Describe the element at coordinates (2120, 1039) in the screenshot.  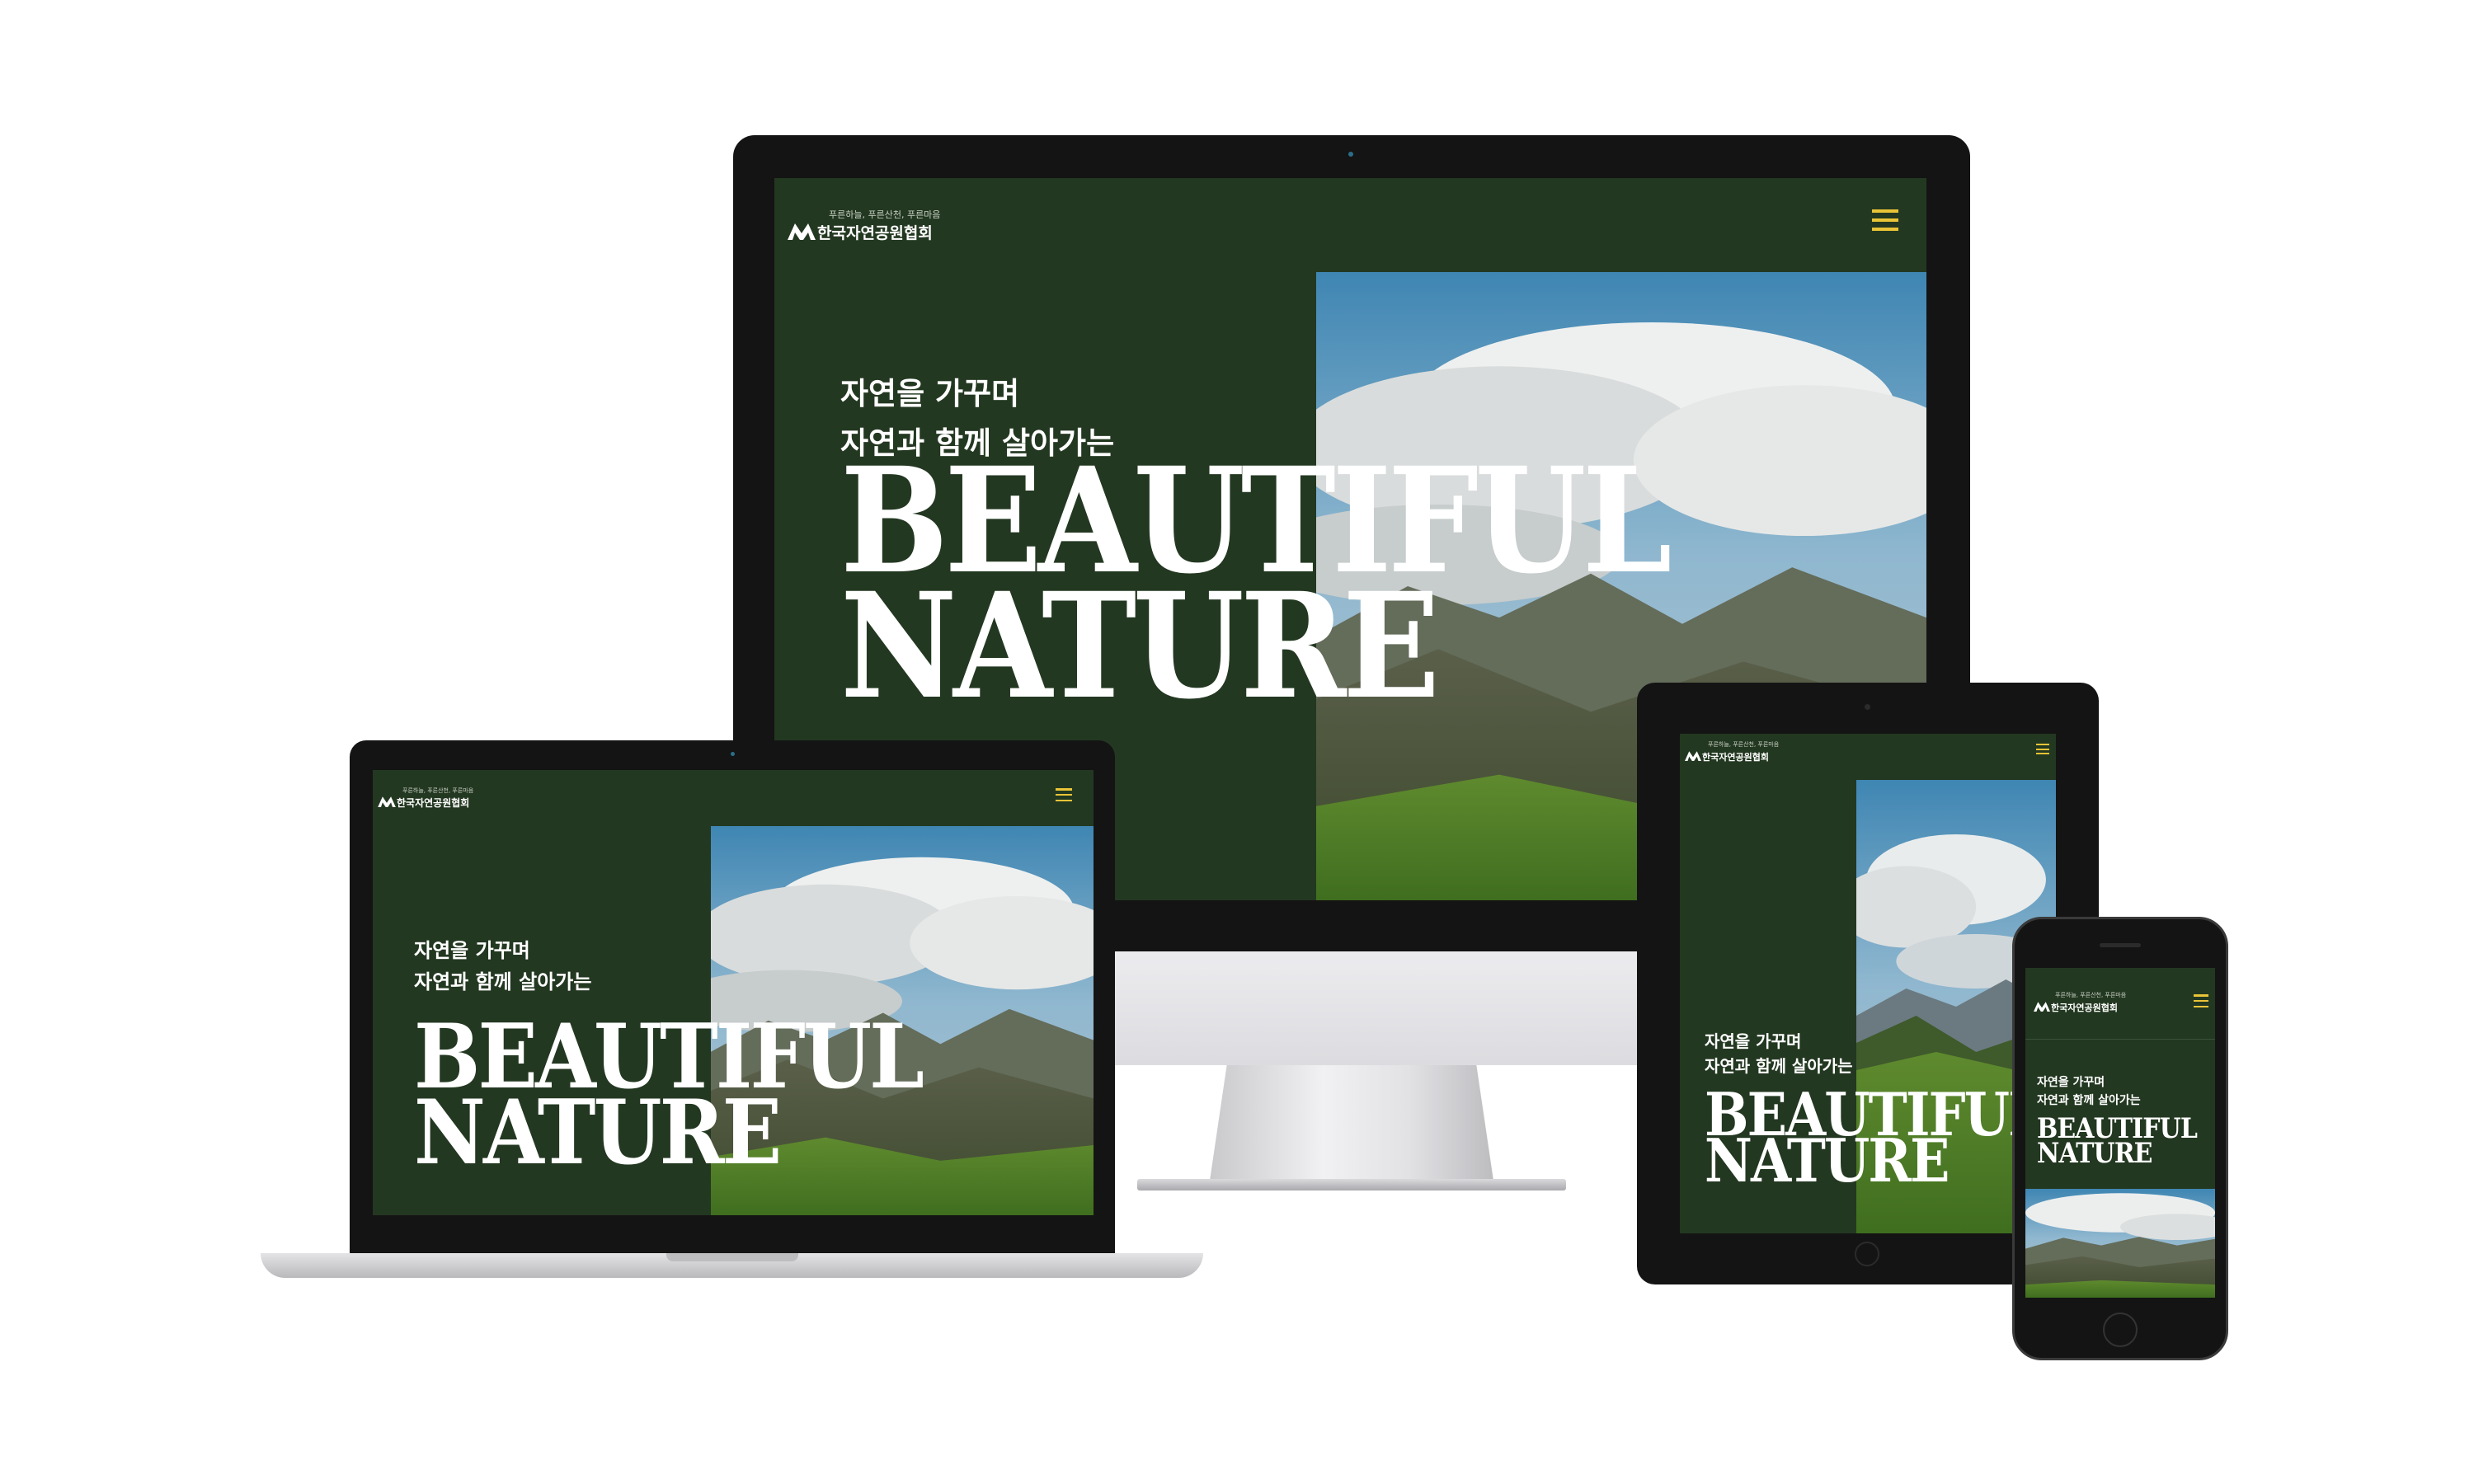
I see `header-divider` at that location.